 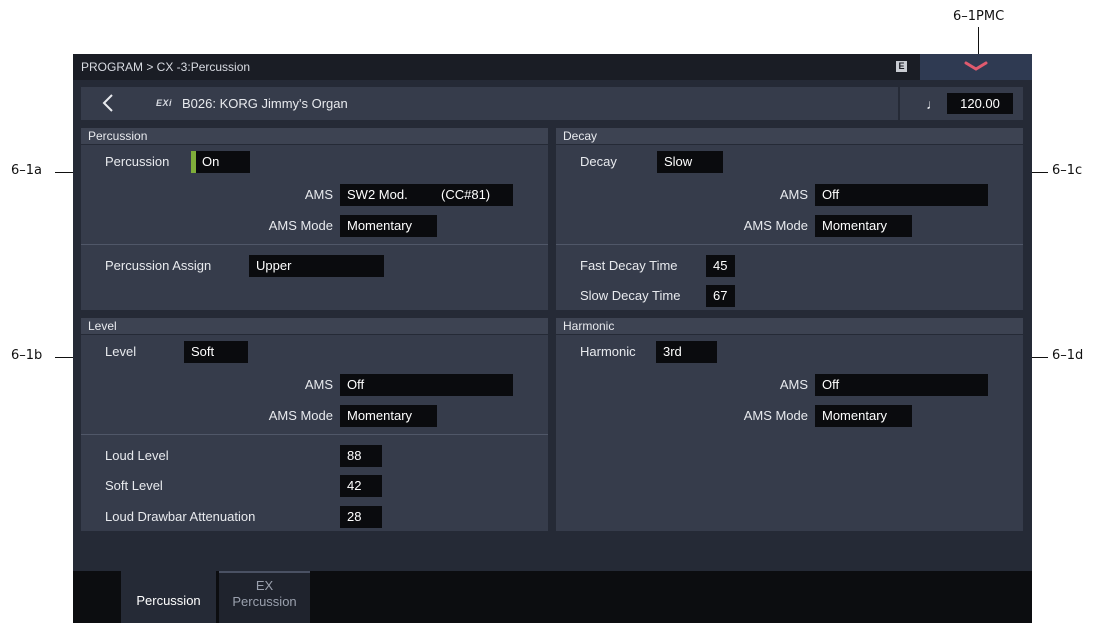 What do you see at coordinates (608, 351) in the screenshot?
I see `harmonic-label: Harmonic` at bounding box center [608, 351].